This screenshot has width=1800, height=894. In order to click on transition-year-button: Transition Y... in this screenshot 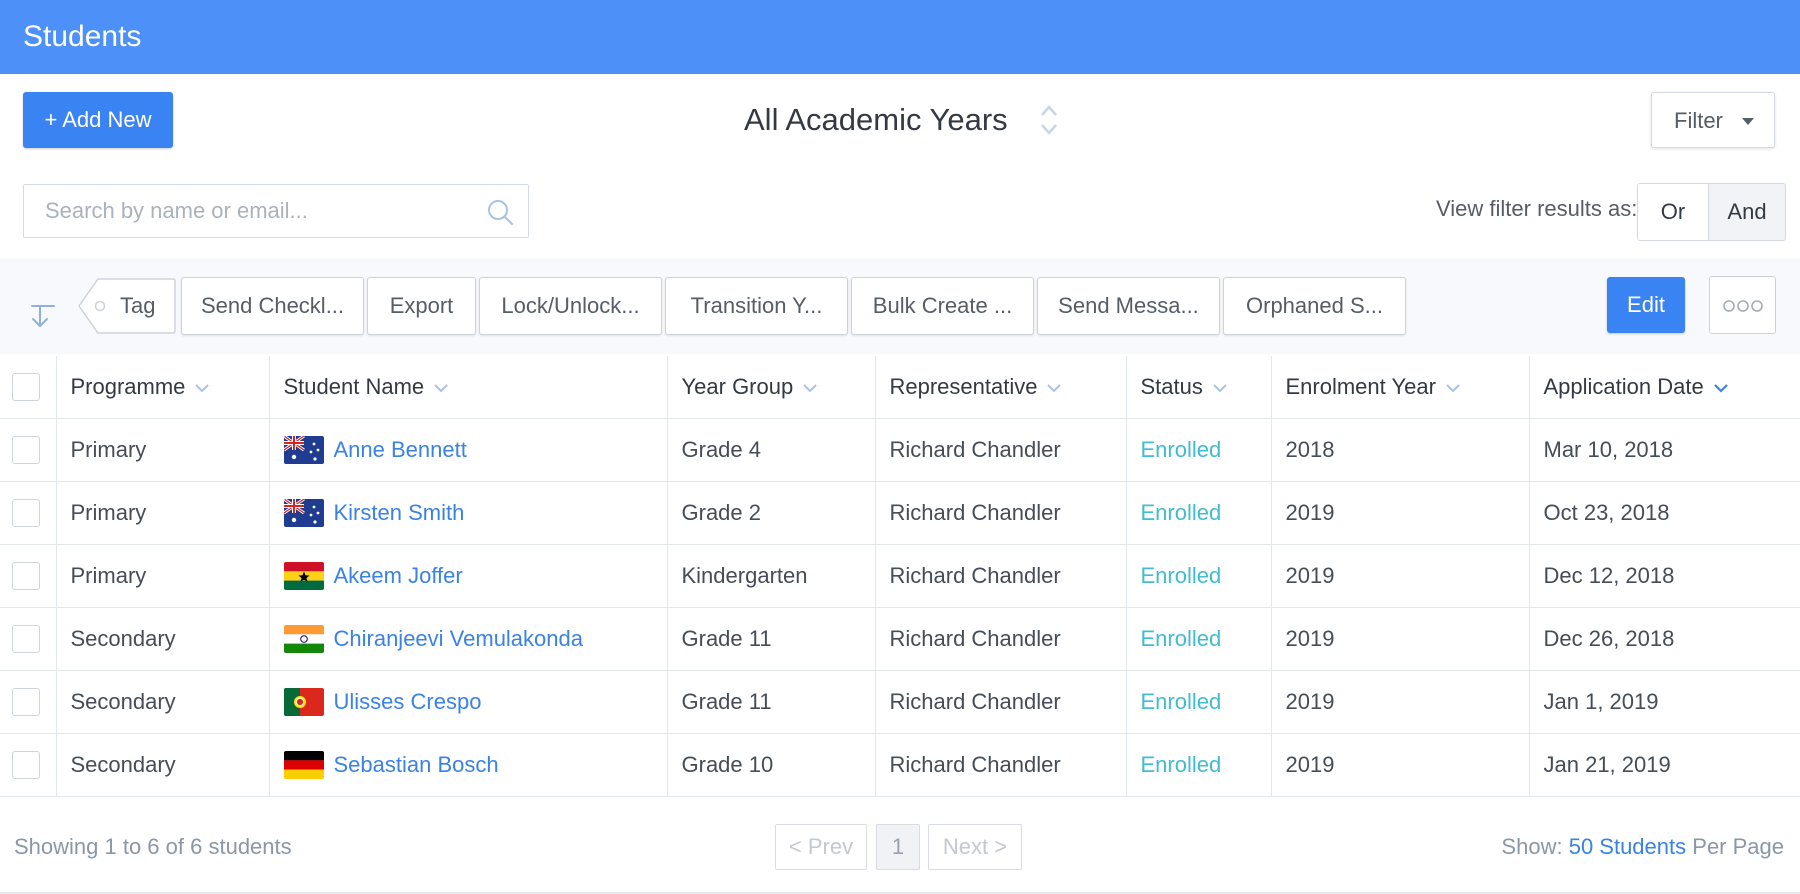, I will do `click(756, 306)`.